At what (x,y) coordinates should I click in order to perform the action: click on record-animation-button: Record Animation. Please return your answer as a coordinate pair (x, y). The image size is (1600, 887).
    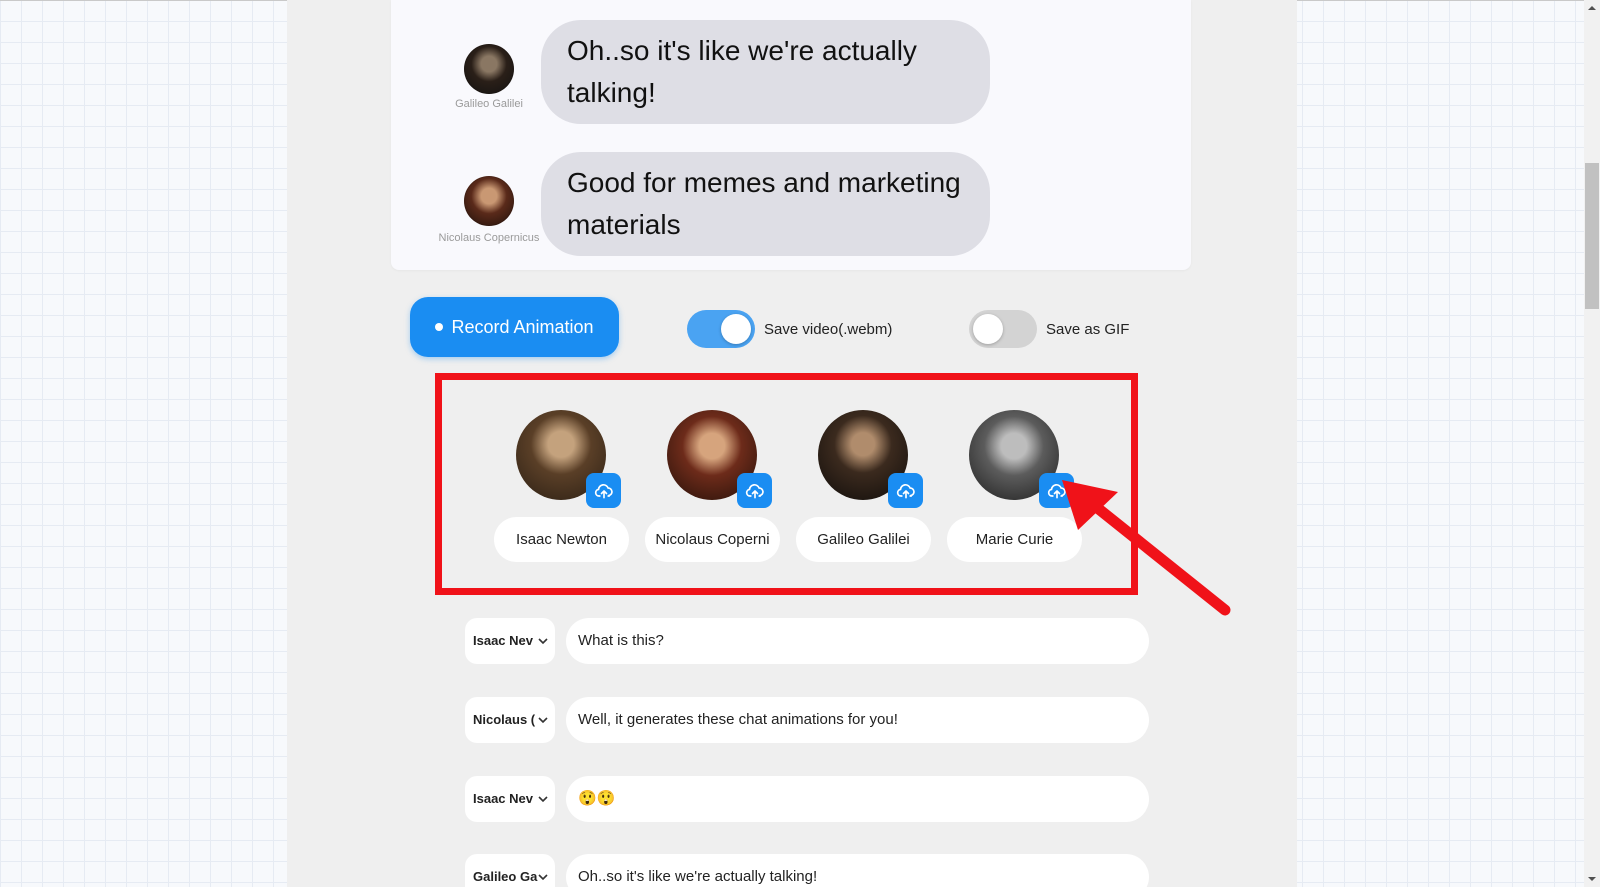
    Looking at the image, I should click on (514, 327).